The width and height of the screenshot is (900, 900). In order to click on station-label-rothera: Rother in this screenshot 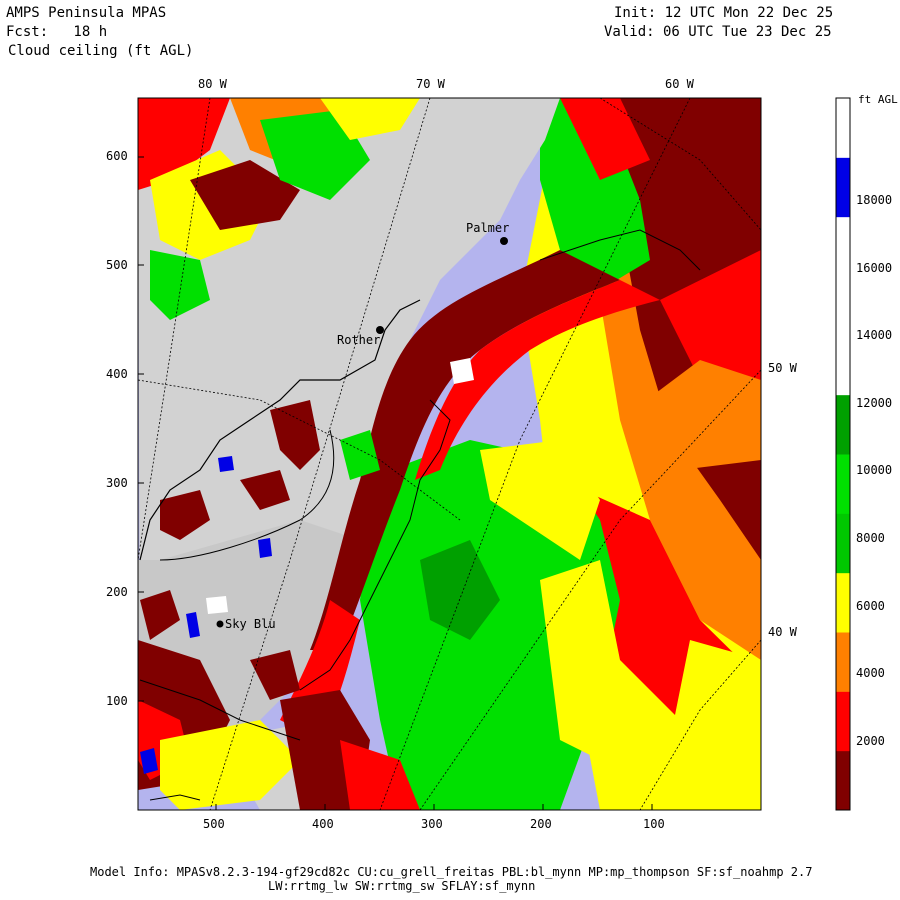, I will do `click(359, 340)`.